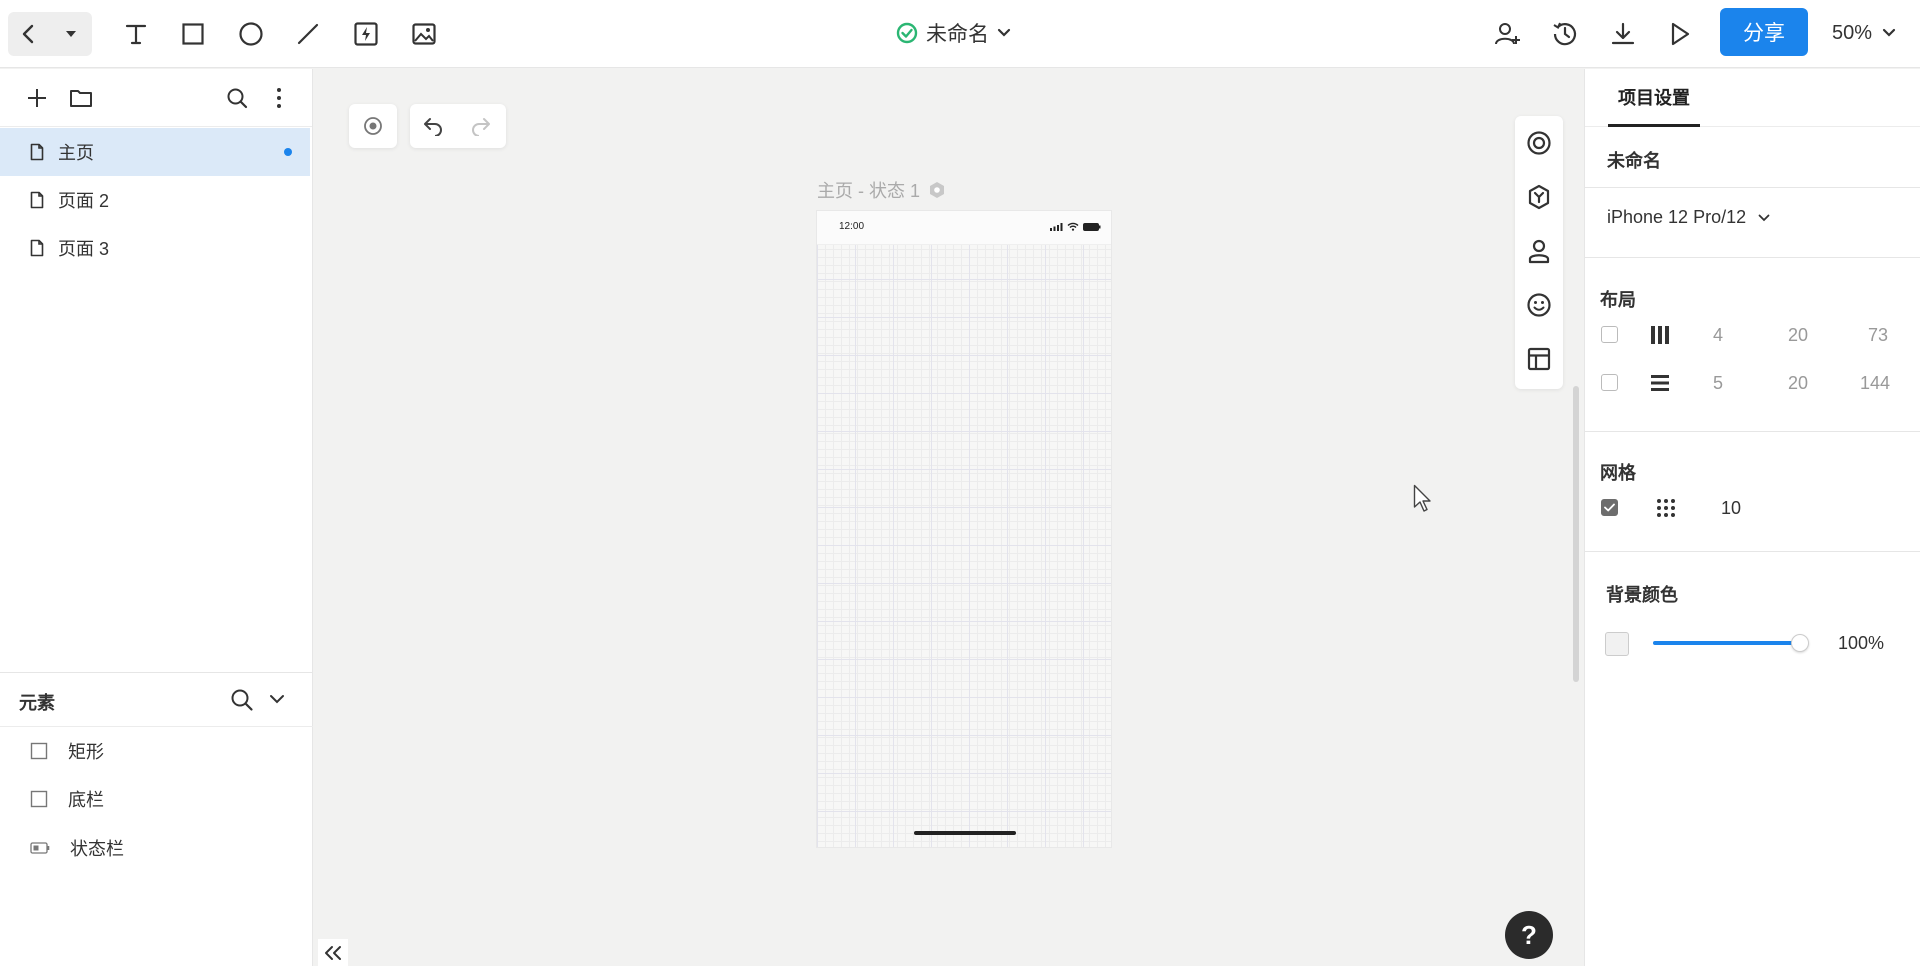 This screenshot has height=966, width=1920. I want to click on template-tool-button, so click(1539, 359).